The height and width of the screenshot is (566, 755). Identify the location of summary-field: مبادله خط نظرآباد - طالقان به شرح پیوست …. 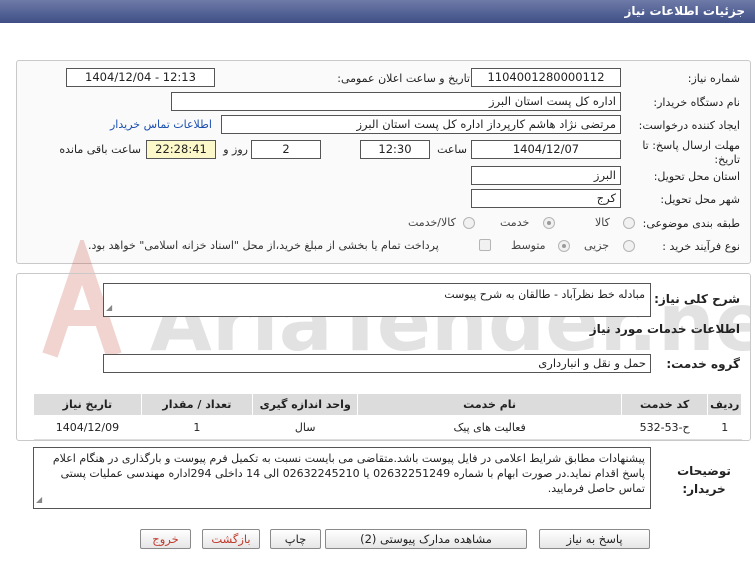
(377, 300).